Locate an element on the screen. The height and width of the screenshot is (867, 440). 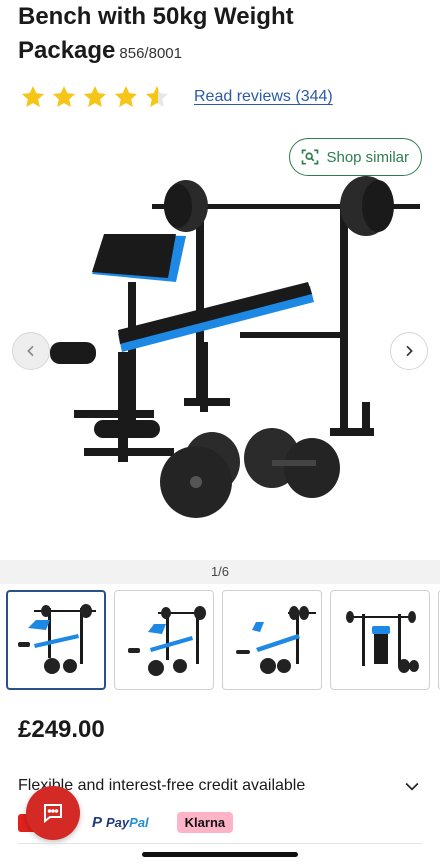
previous-image-button is located at coordinates (31, 351).